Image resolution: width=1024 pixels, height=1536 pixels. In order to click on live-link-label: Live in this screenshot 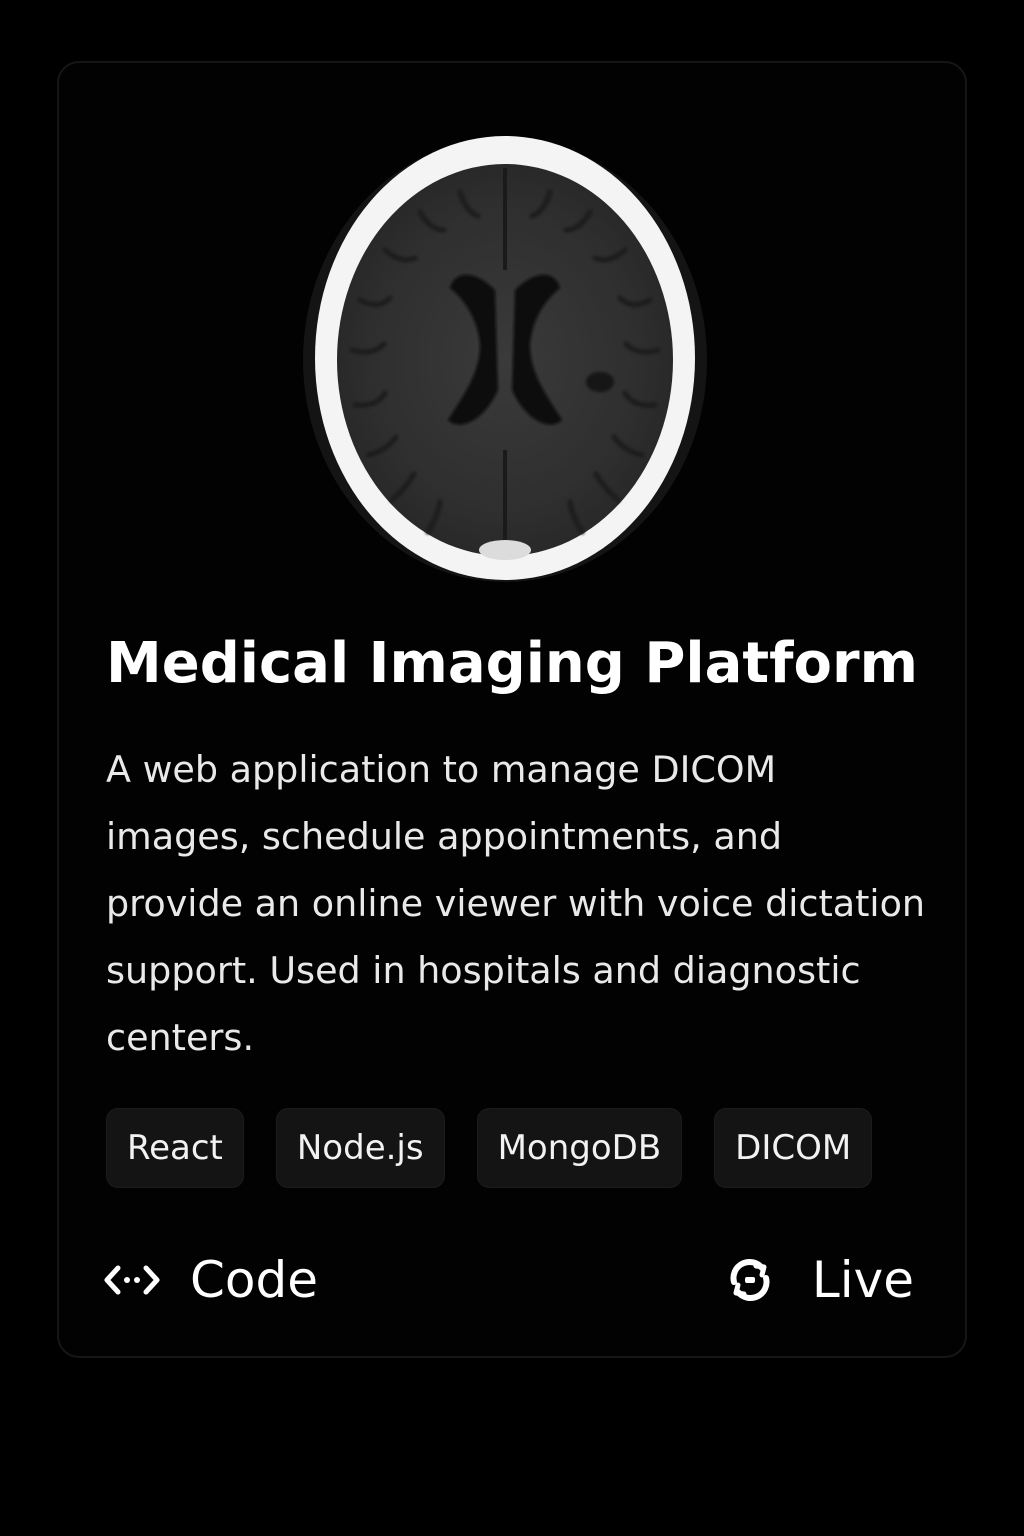, I will do `click(862, 1280)`.